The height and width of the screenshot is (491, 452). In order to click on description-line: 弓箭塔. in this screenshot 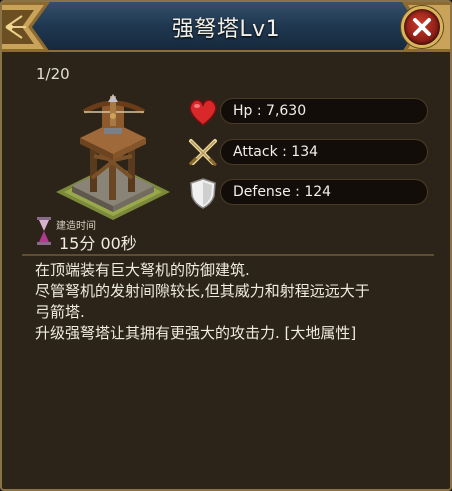, I will do `click(60, 312)`.